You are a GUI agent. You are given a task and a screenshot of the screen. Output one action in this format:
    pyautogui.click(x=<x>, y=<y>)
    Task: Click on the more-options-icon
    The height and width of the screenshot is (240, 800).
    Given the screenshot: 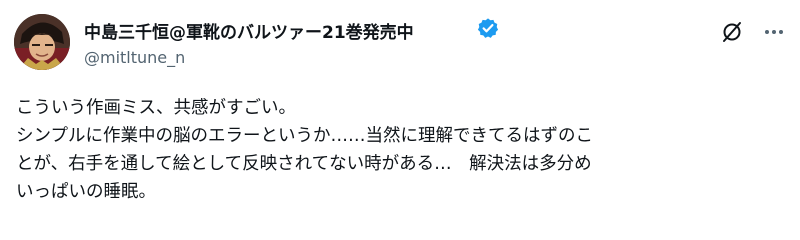 What is the action you would take?
    pyautogui.click(x=774, y=32)
    